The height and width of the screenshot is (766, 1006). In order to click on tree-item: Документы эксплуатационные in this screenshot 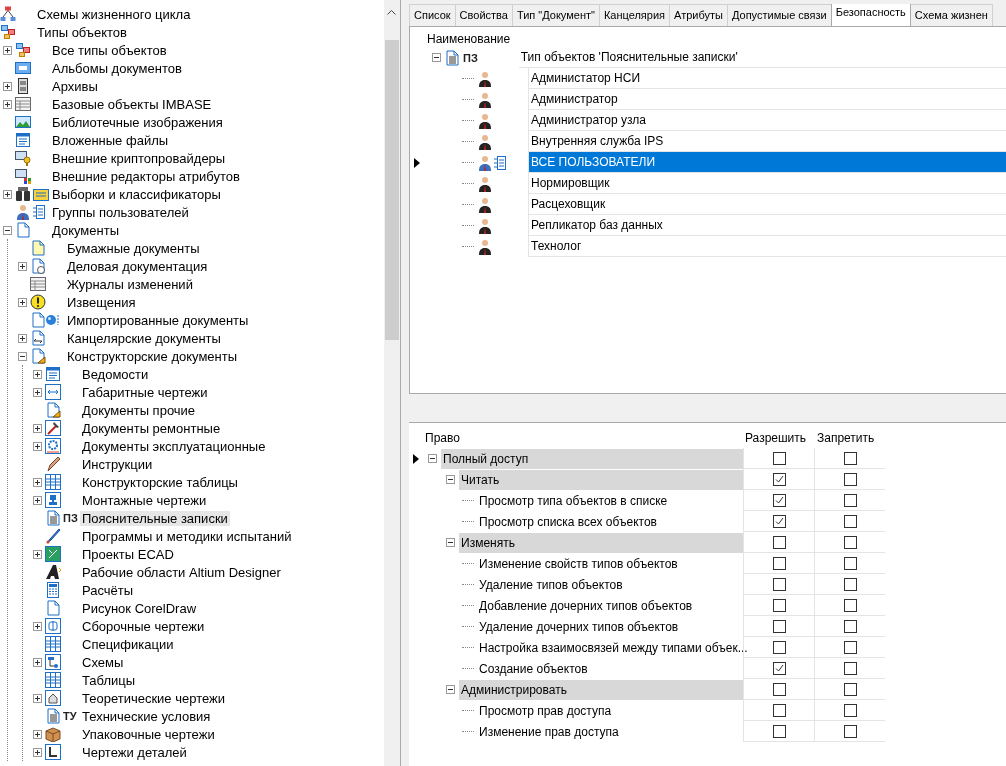, I will do `click(174, 446)`.